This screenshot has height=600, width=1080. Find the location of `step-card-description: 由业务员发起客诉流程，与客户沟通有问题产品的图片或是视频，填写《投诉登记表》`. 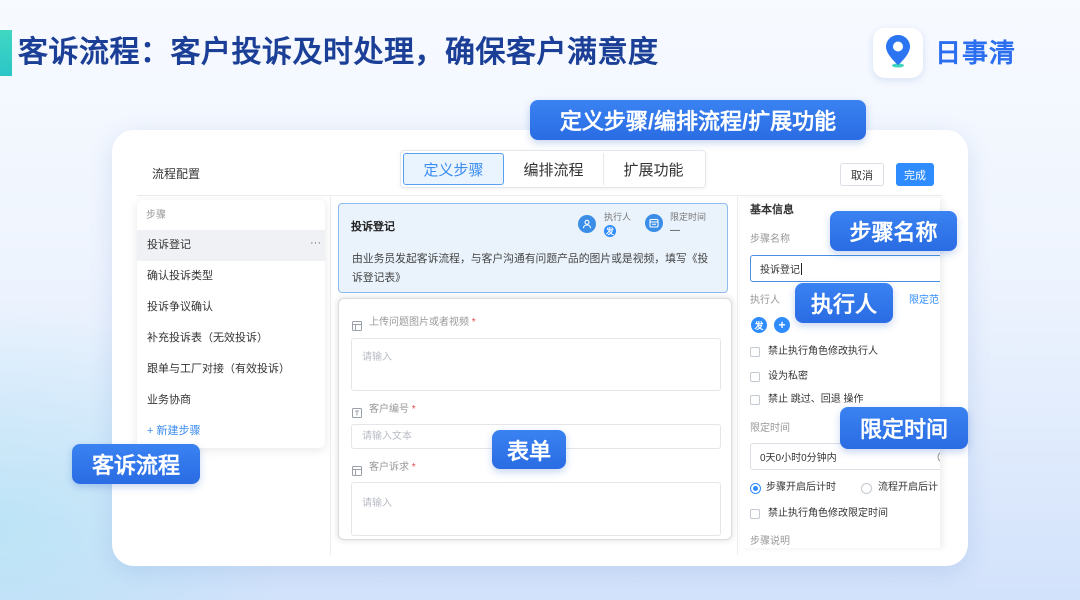

step-card-description: 由业务员发起客诉流程，与客户沟通有问题产品的图片或是视频，填写《投诉登记表》 is located at coordinates (530, 268).